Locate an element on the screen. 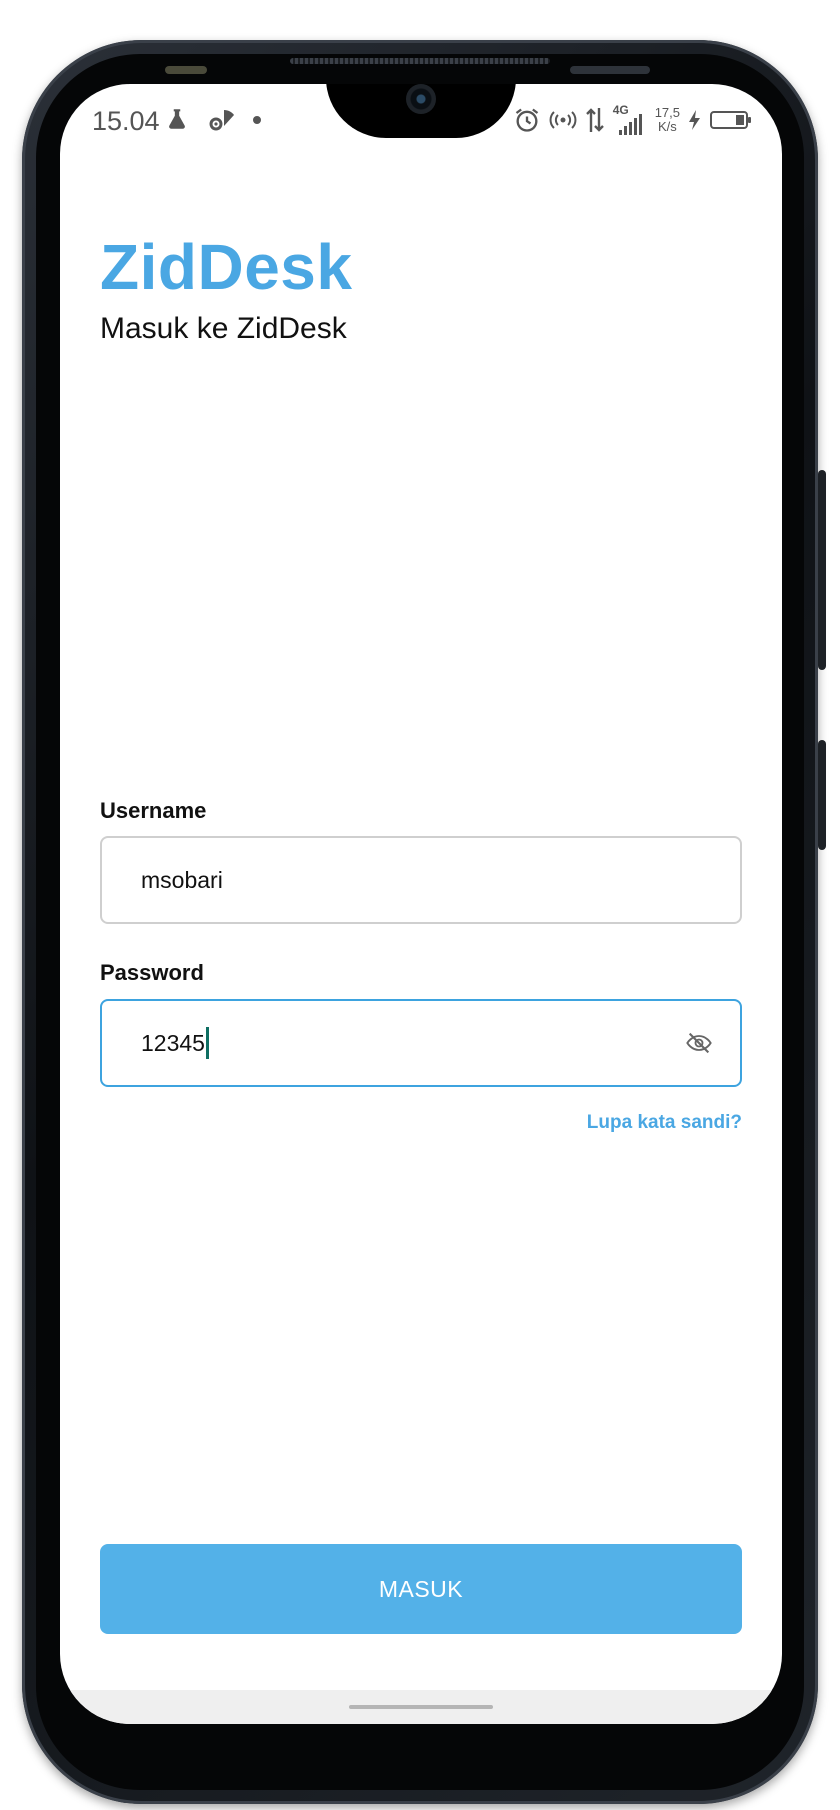 The height and width of the screenshot is (1810, 840). status-bar: 15.04 4G 17,5 K/s is located at coordinates (421, 119).